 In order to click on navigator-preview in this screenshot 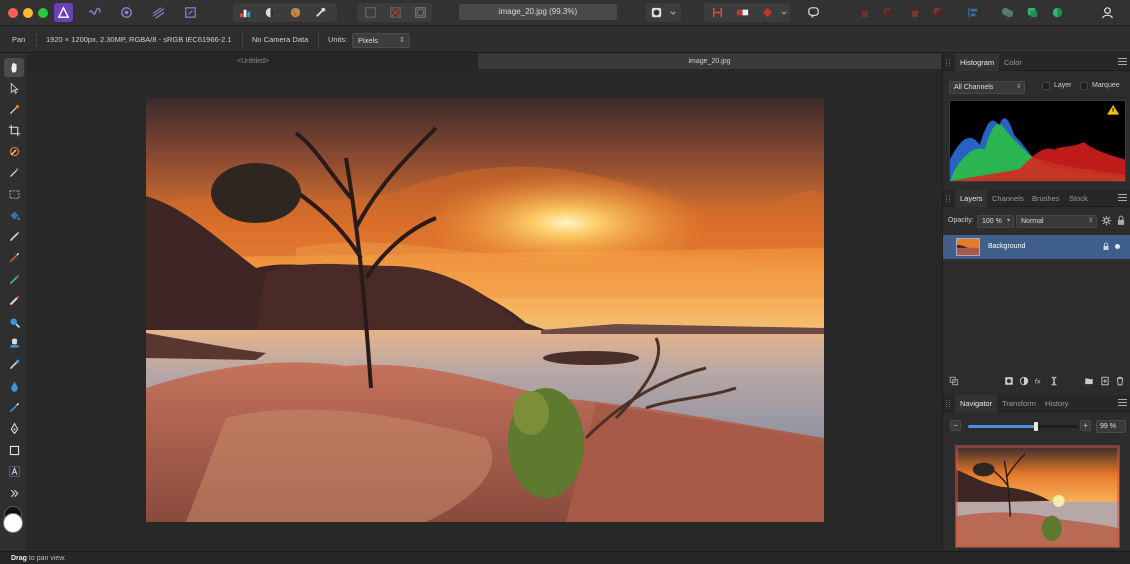, I will do `click(1037, 496)`.